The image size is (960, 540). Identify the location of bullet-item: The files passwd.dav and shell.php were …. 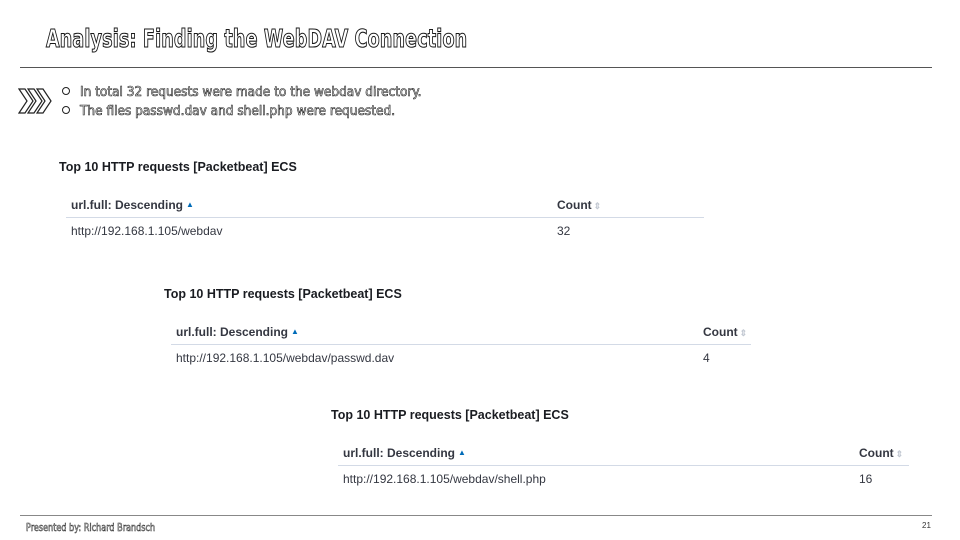
(242, 111).